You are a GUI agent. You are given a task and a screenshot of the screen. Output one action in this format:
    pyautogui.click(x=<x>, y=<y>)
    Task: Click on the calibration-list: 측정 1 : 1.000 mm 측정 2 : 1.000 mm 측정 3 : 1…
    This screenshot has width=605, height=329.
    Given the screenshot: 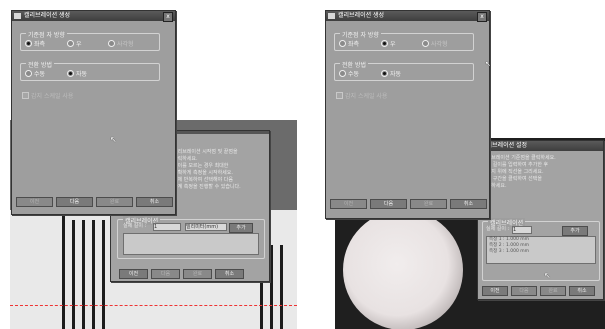 What is the action you would take?
    pyautogui.click(x=541, y=250)
    